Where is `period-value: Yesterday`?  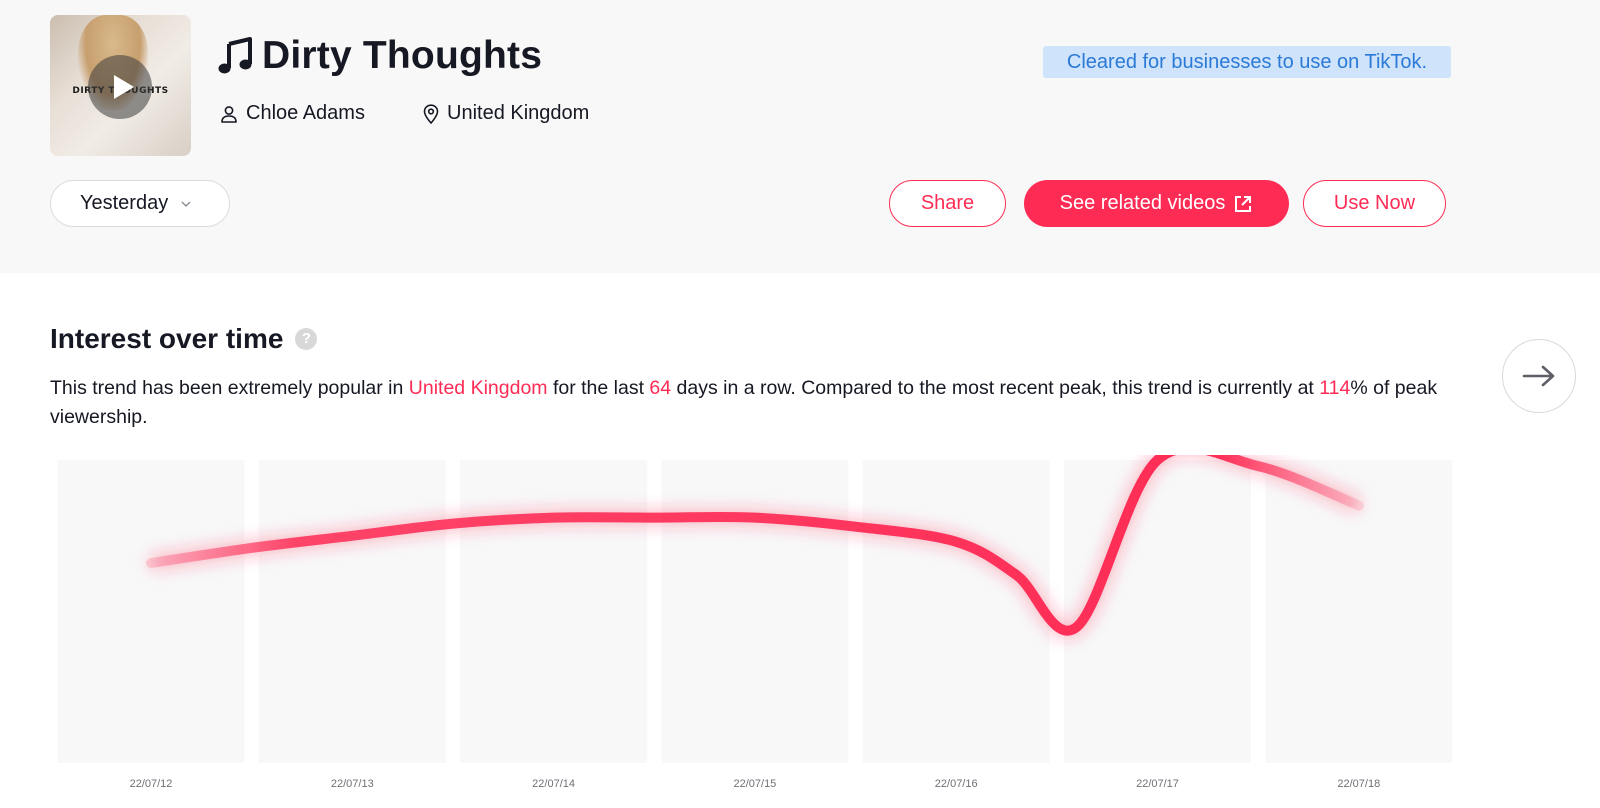 period-value: Yesterday is located at coordinates (124, 203).